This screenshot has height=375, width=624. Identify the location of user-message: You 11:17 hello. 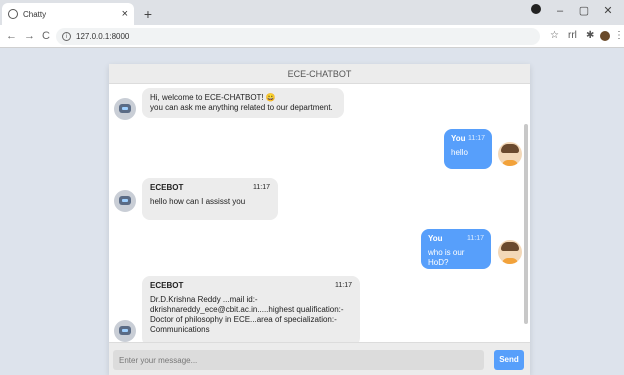
(468, 149).